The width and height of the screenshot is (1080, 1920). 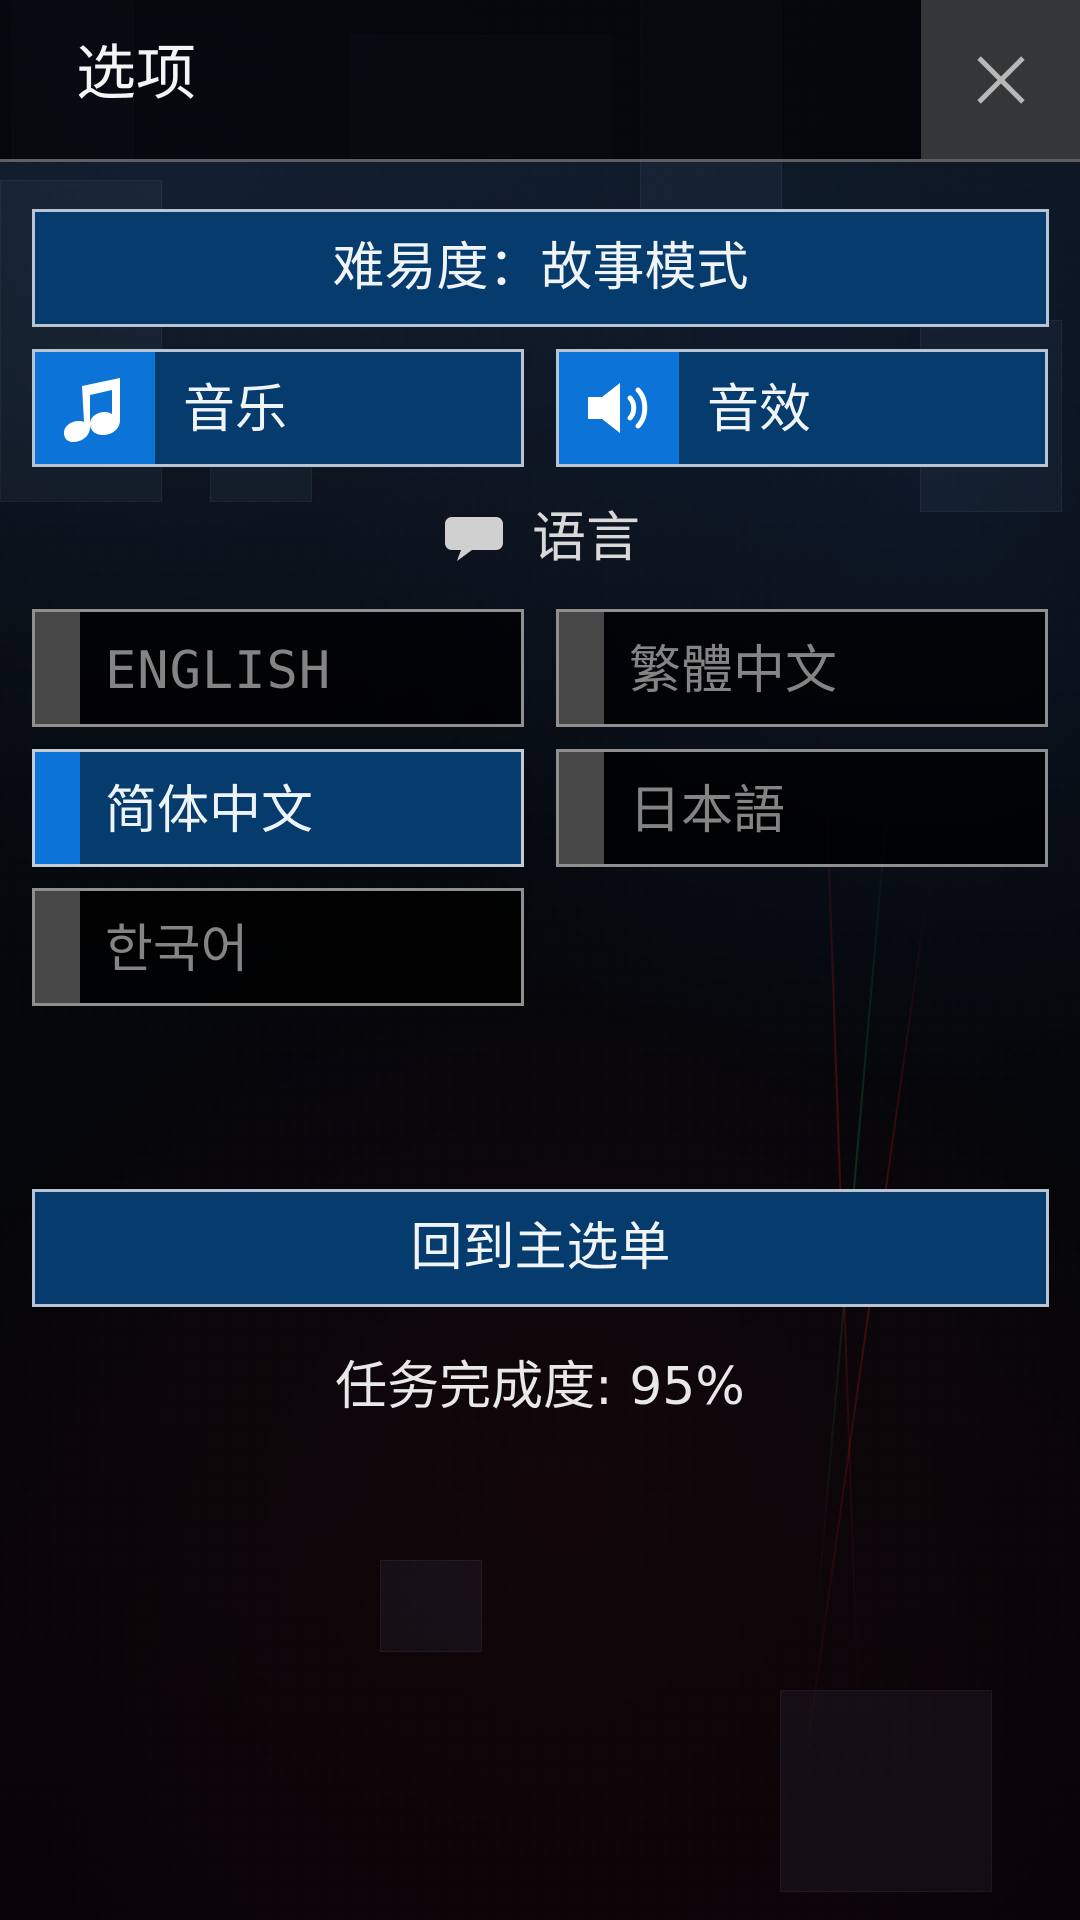 I want to click on language-section-header: 语言, so click(x=542, y=538).